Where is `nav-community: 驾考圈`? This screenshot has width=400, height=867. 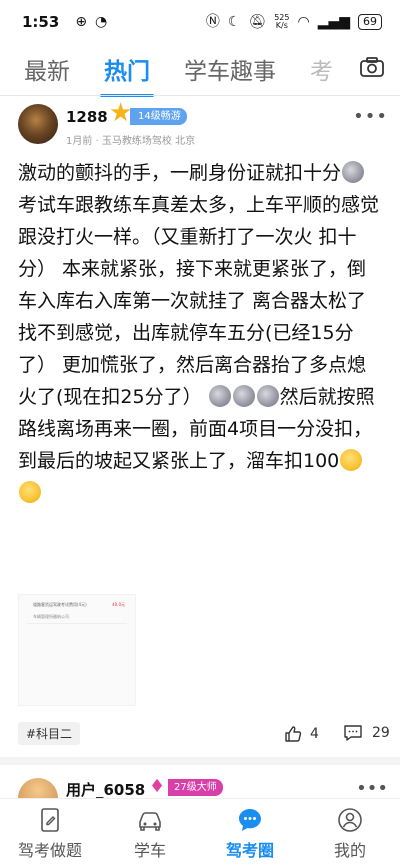 nav-community: 驾考圈 is located at coordinates (250, 833).